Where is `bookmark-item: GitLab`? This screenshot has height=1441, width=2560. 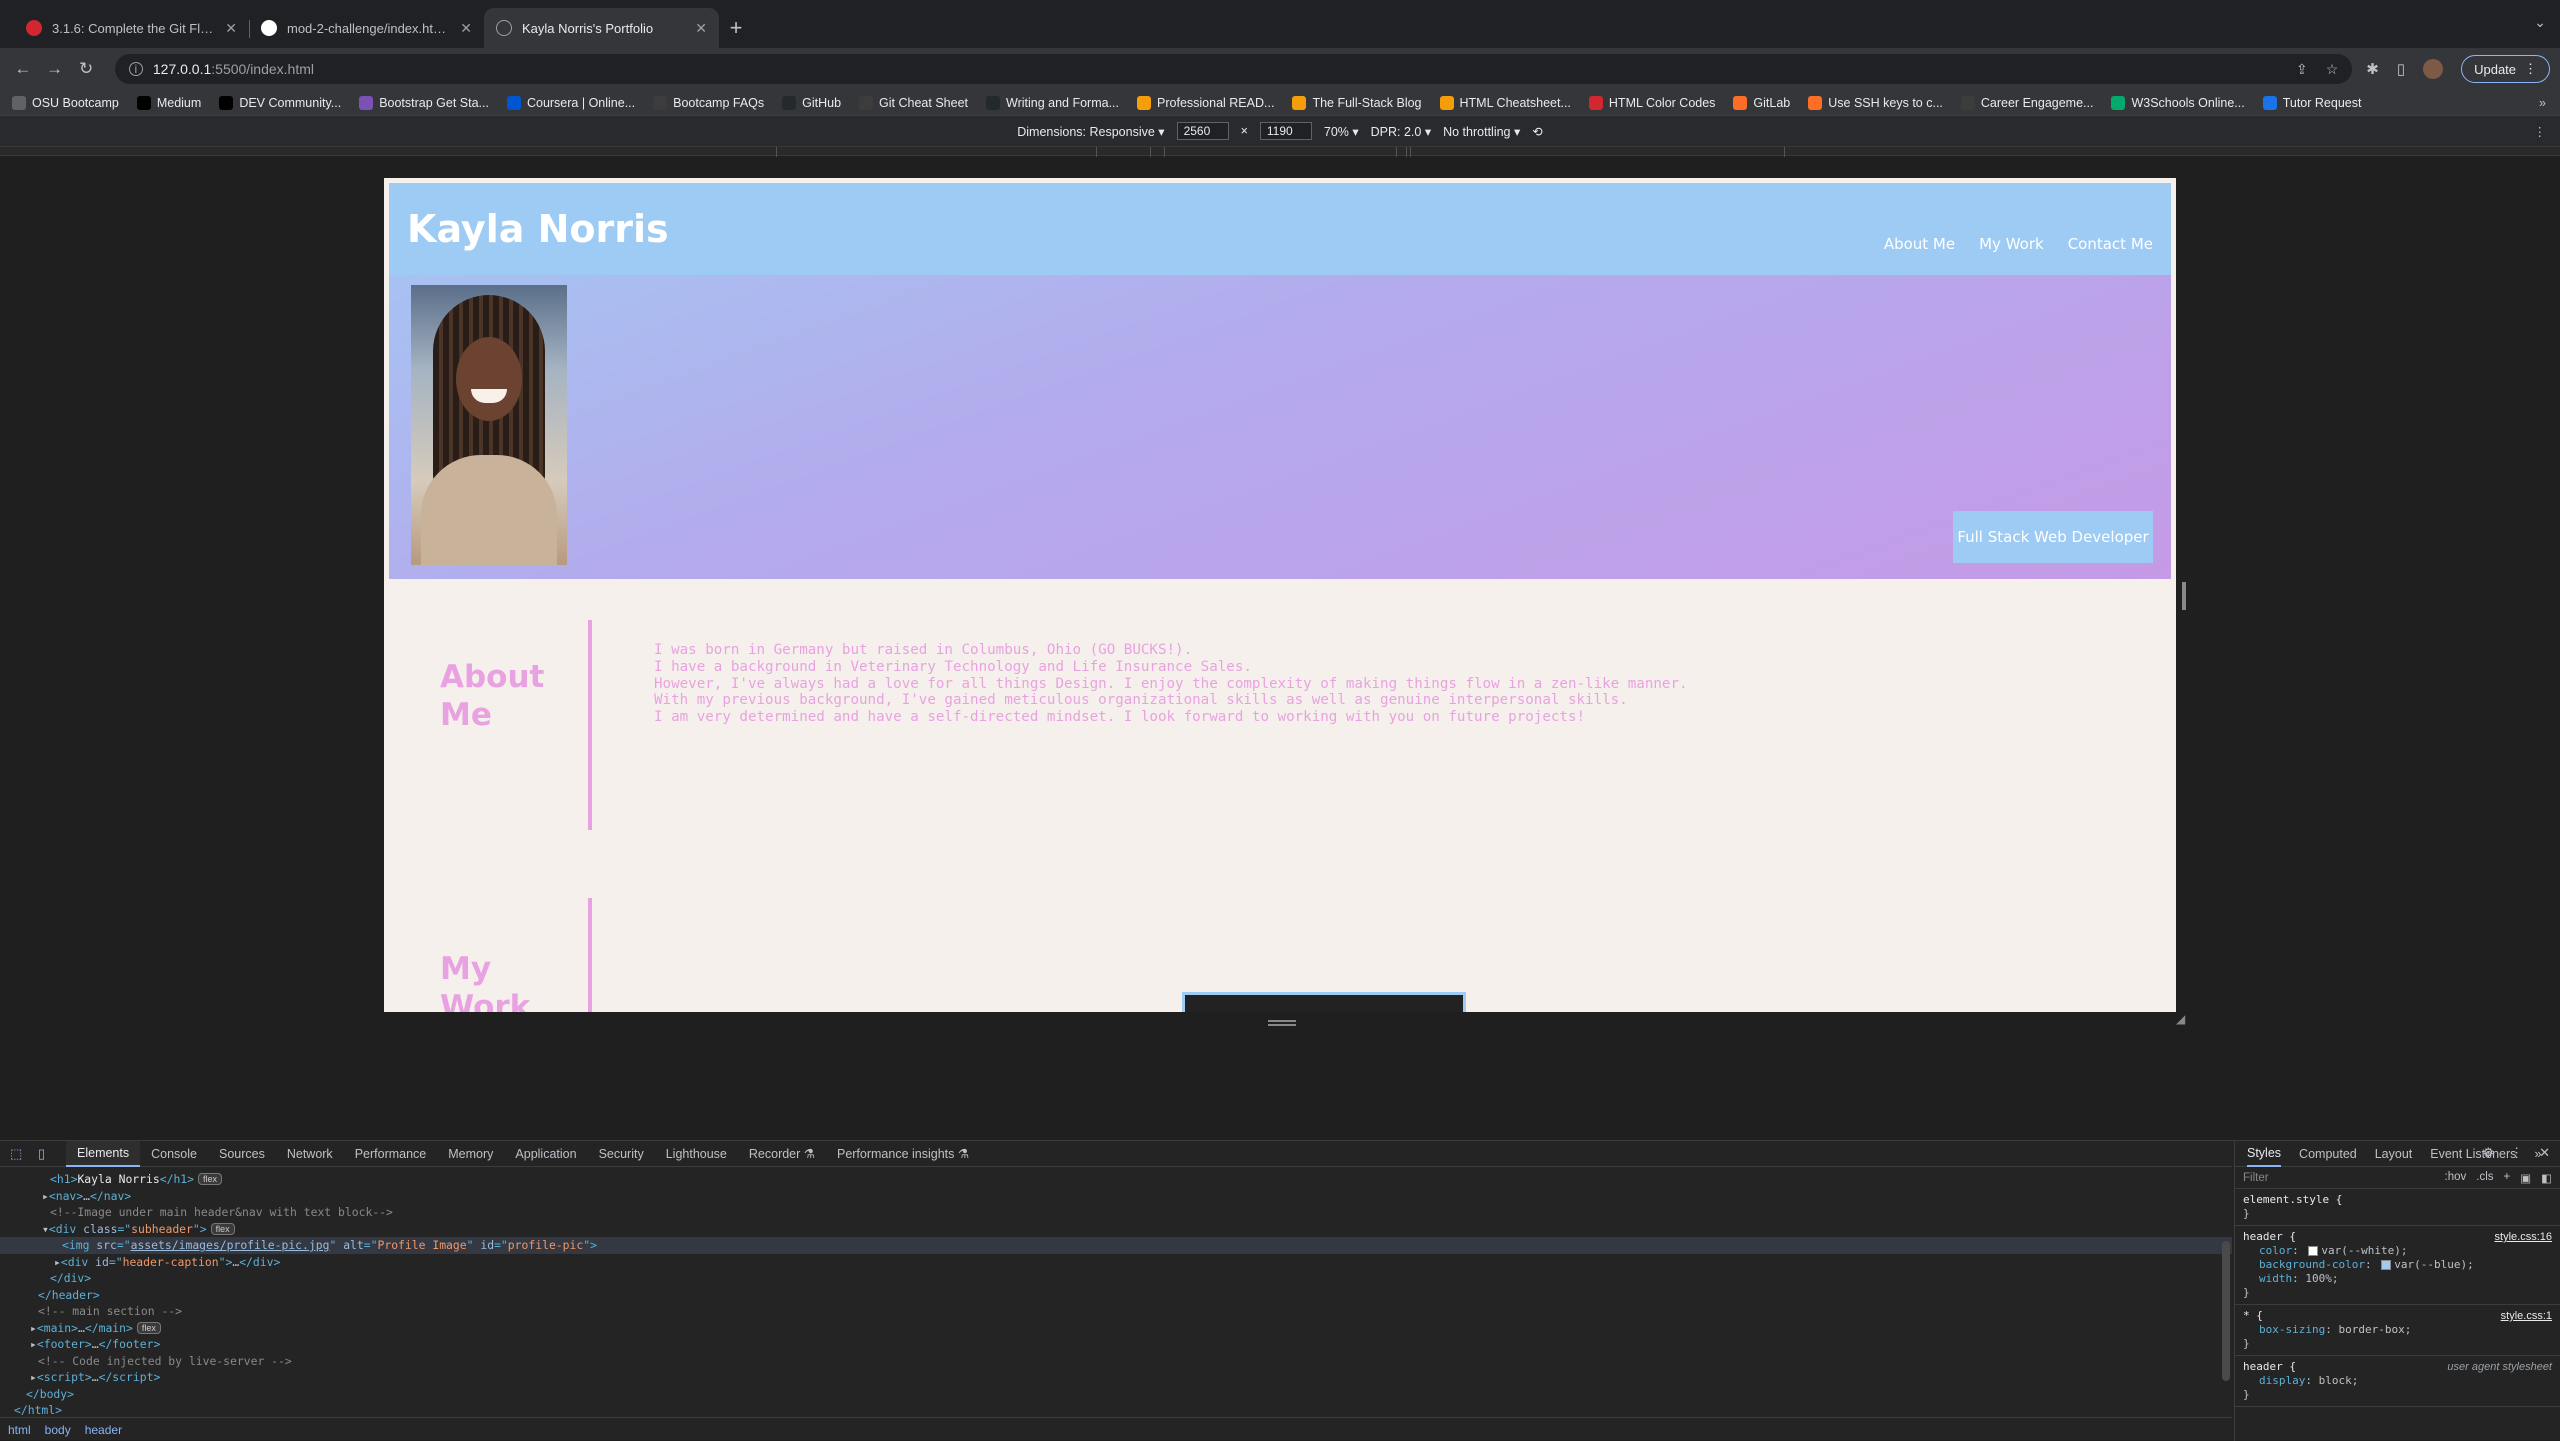 bookmark-item: GitLab is located at coordinates (1761, 102).